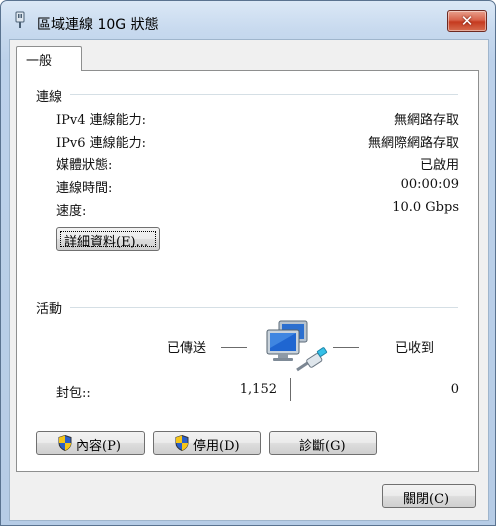 The image size is (496, 526). Describe the element at coordinates (425, 207) in the screenshot. I see `speed-value: 10.0 Gbps` at that location.